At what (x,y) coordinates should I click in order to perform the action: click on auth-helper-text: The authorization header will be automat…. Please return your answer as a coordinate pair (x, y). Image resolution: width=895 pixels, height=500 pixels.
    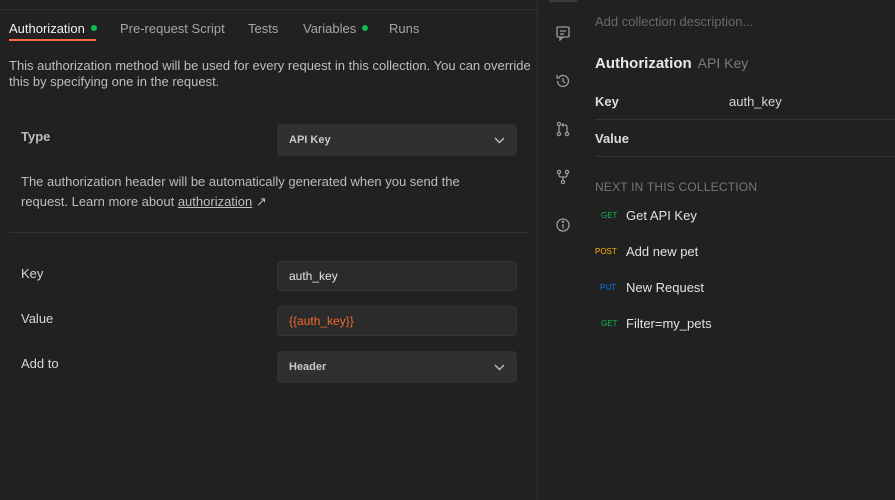
    Looking at the image, I should click on (251, 192).